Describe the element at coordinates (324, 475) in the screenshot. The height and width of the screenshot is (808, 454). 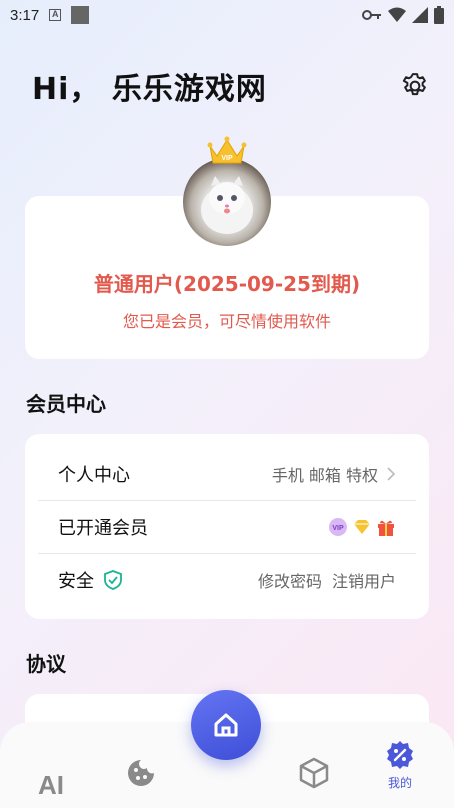
I see `personal-detail: 手机 邮箱 特权` at that location.